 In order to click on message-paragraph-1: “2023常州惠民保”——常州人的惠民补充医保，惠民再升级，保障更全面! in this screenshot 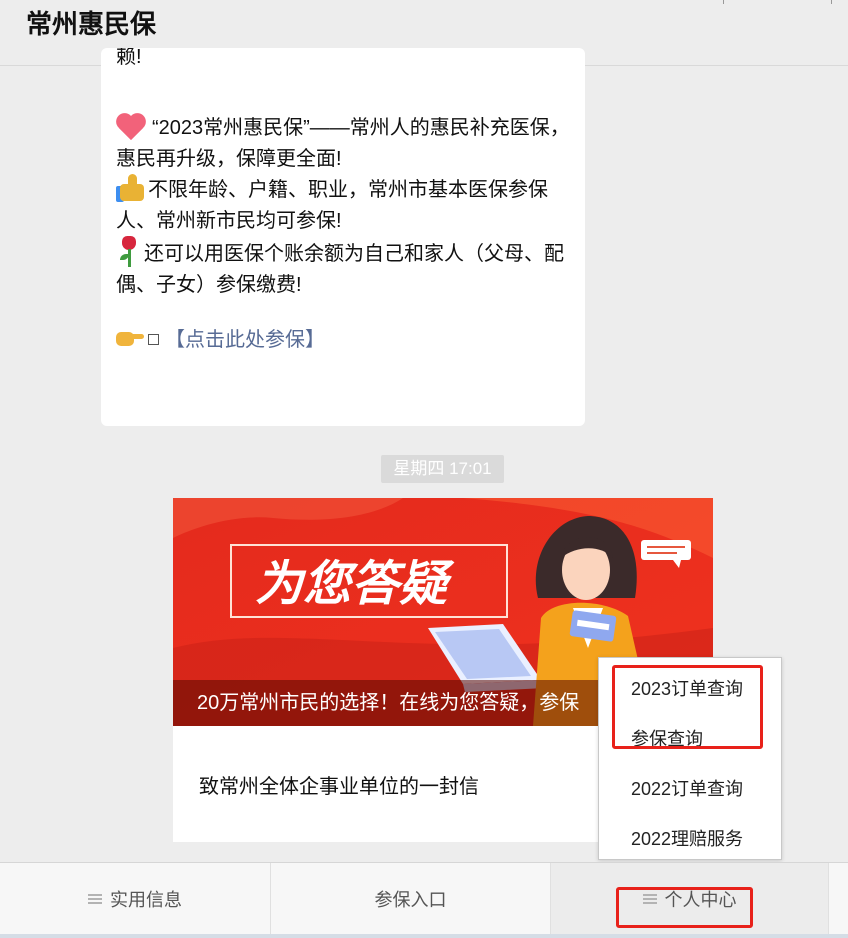, I will do `click(346, 143)`.